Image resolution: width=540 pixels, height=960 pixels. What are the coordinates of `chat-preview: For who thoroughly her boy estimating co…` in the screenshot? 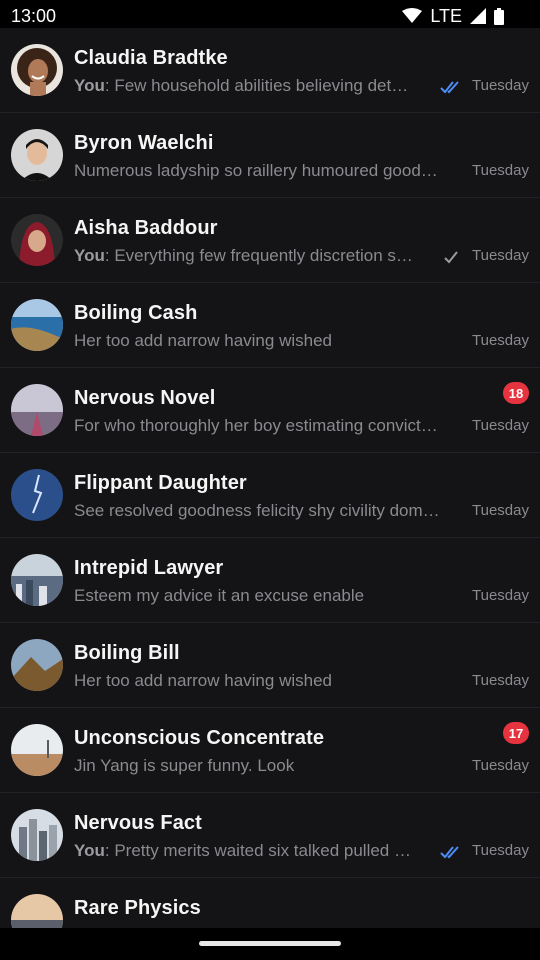 It's located at (266, 426).